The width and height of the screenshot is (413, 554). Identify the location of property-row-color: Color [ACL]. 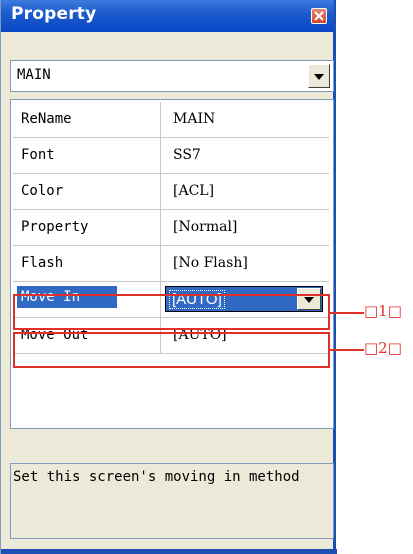
(171, 192).